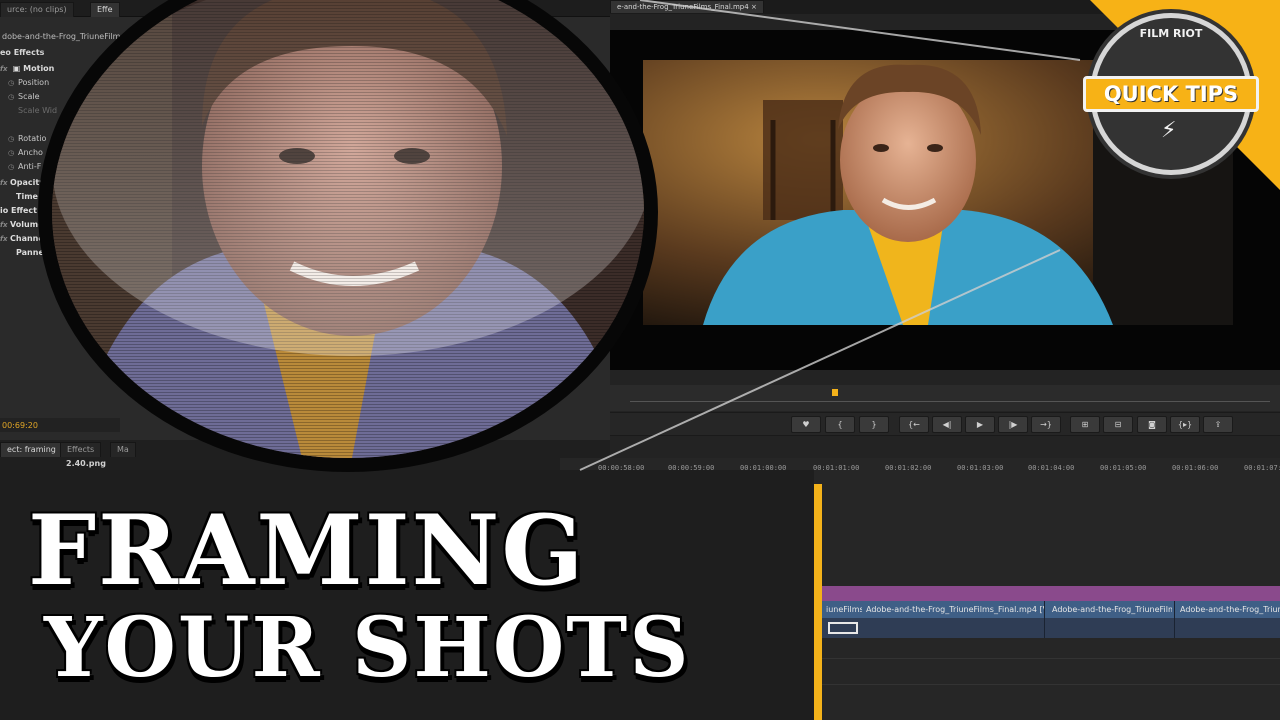 Image resolution: width=1280 pixels, height=720 pixels. What do you see at coordinates (22, 52) in the screenshot?
I see `video-effects-heading: eo Effects` at bounding box center [22, 52].